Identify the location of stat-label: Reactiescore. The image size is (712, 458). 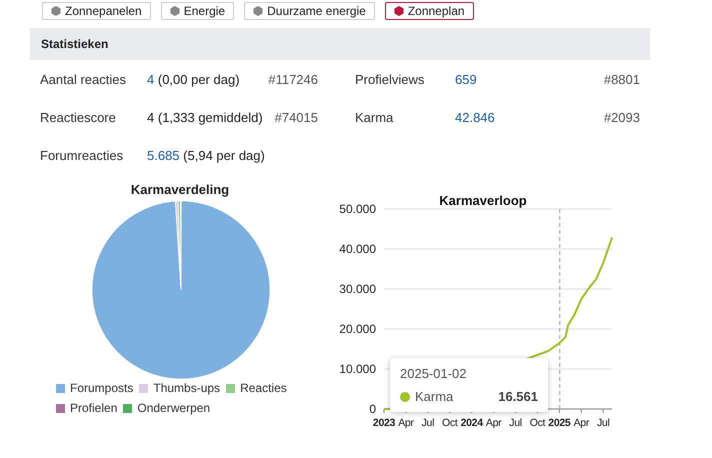
(78, 117).